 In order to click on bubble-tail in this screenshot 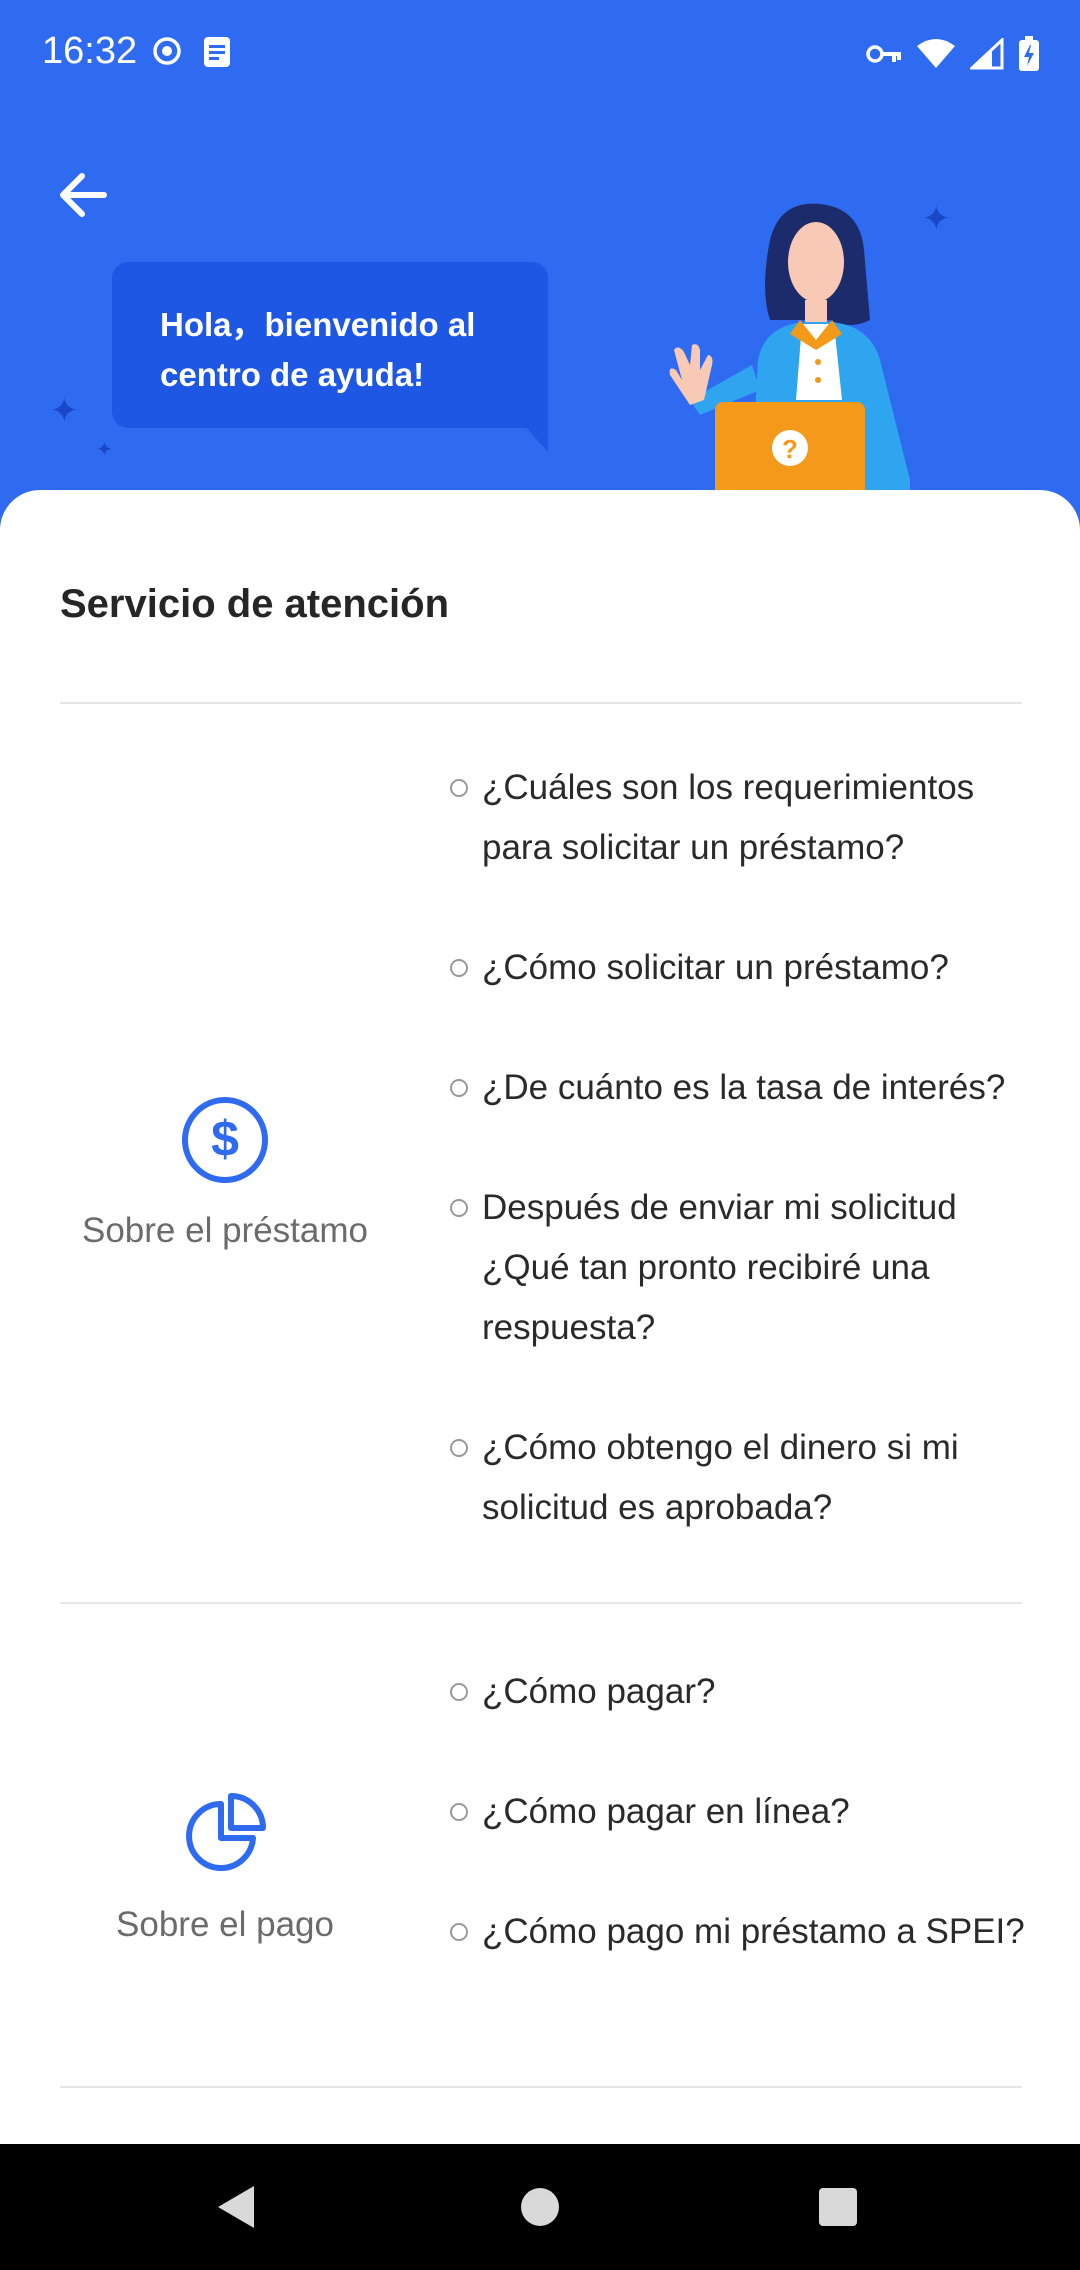, I will do `click(529, 431)`.